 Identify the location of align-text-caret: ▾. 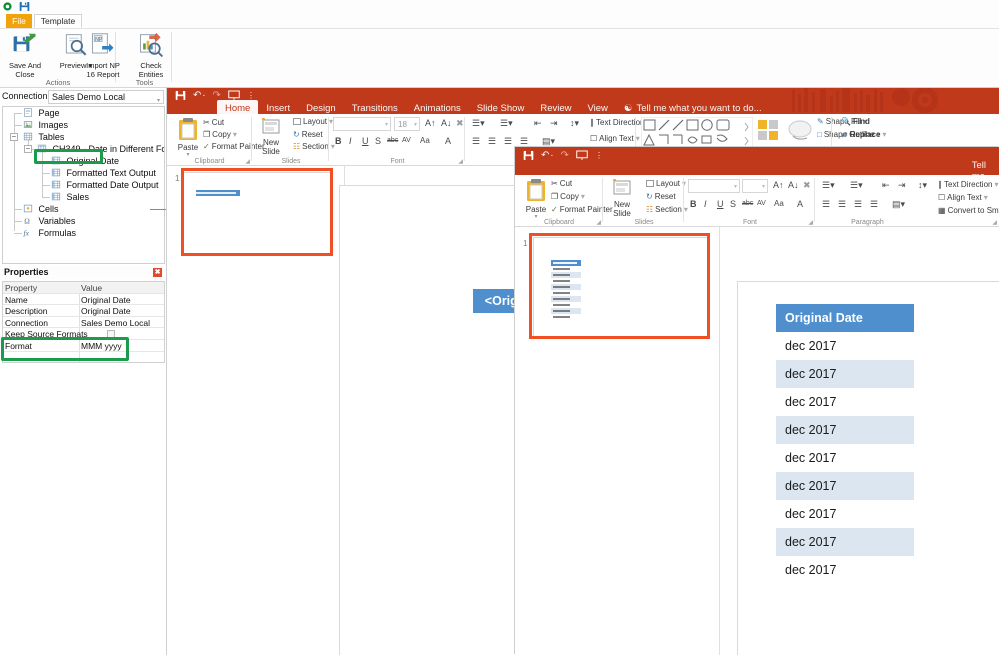
(986, 197).